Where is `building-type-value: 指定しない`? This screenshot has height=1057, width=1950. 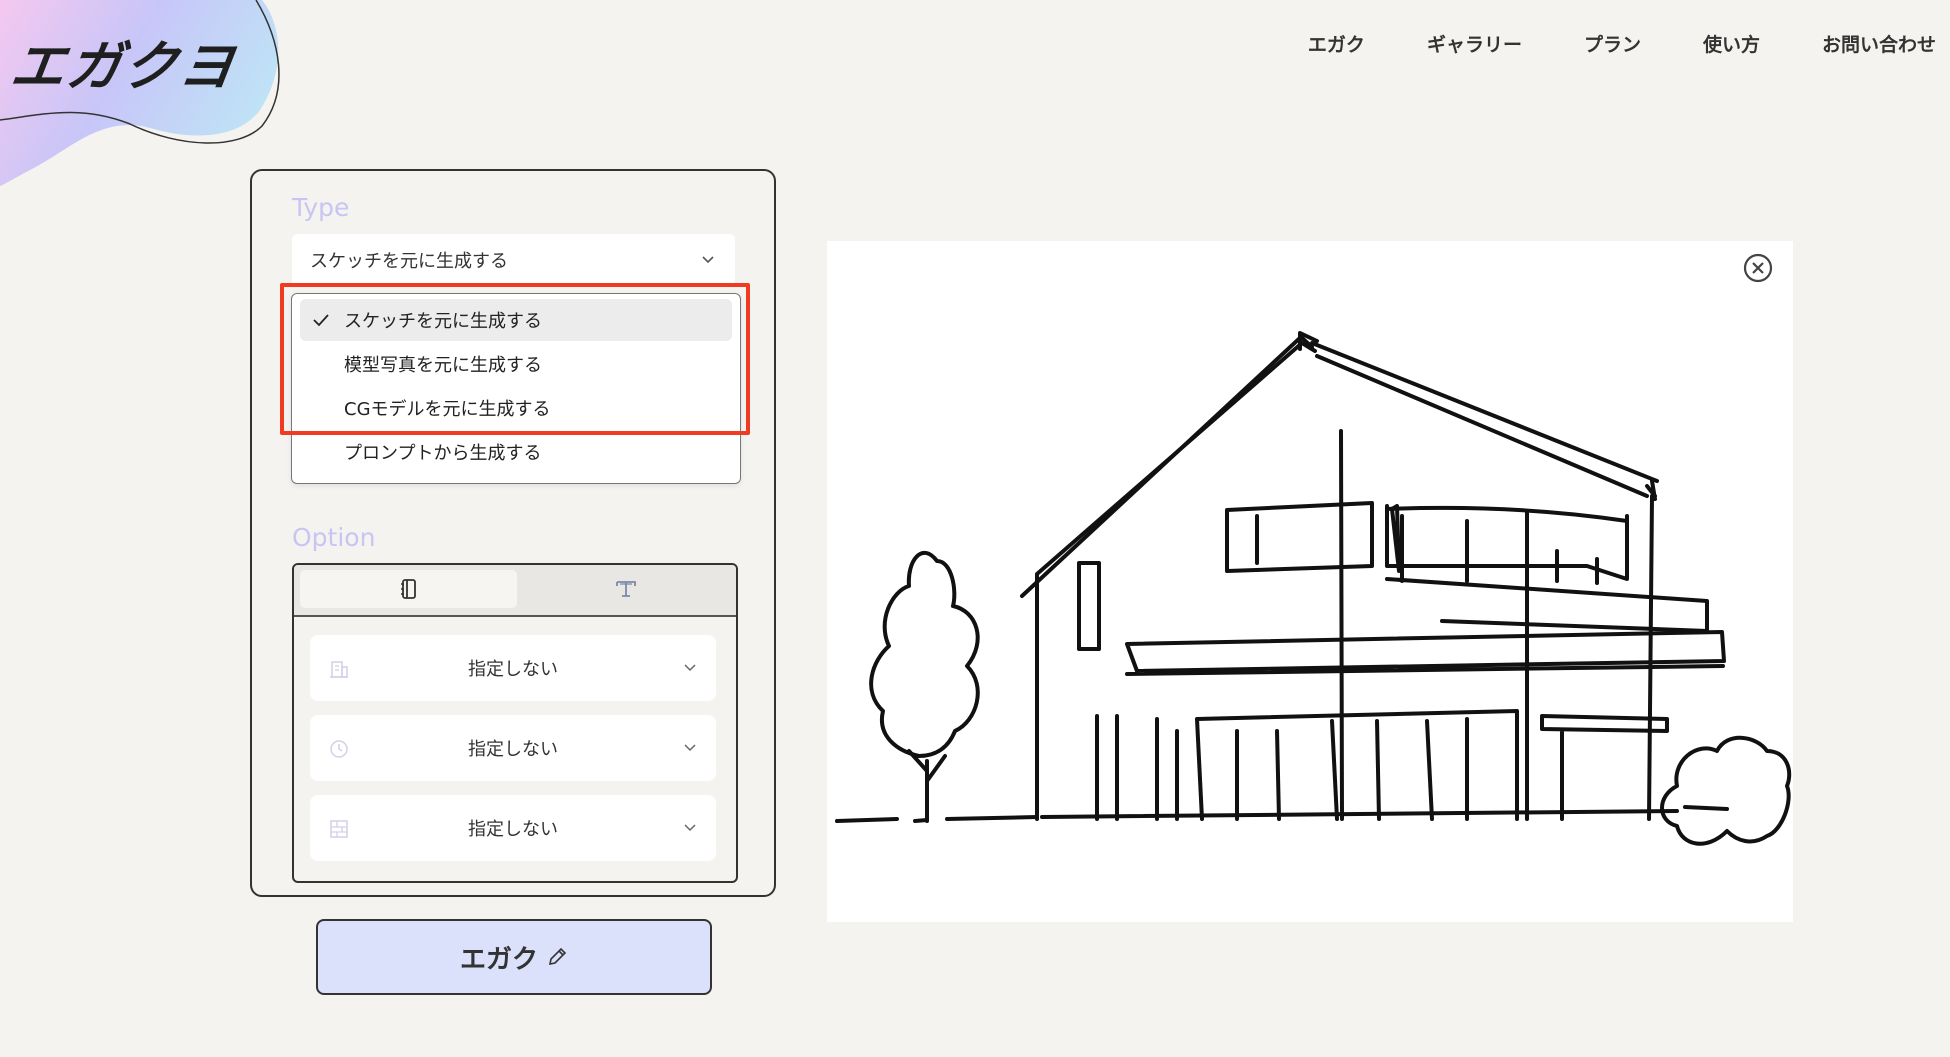
building-type-value: 指定しない is located at coordinates (513, 669).